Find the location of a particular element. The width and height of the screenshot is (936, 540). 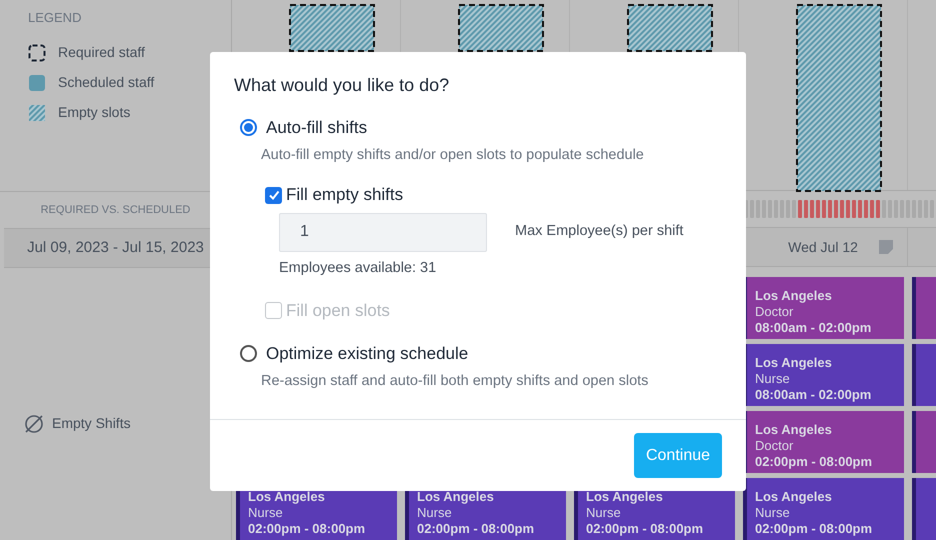

dialog-title: What would you like to do? is located at coordinates (342, 85).